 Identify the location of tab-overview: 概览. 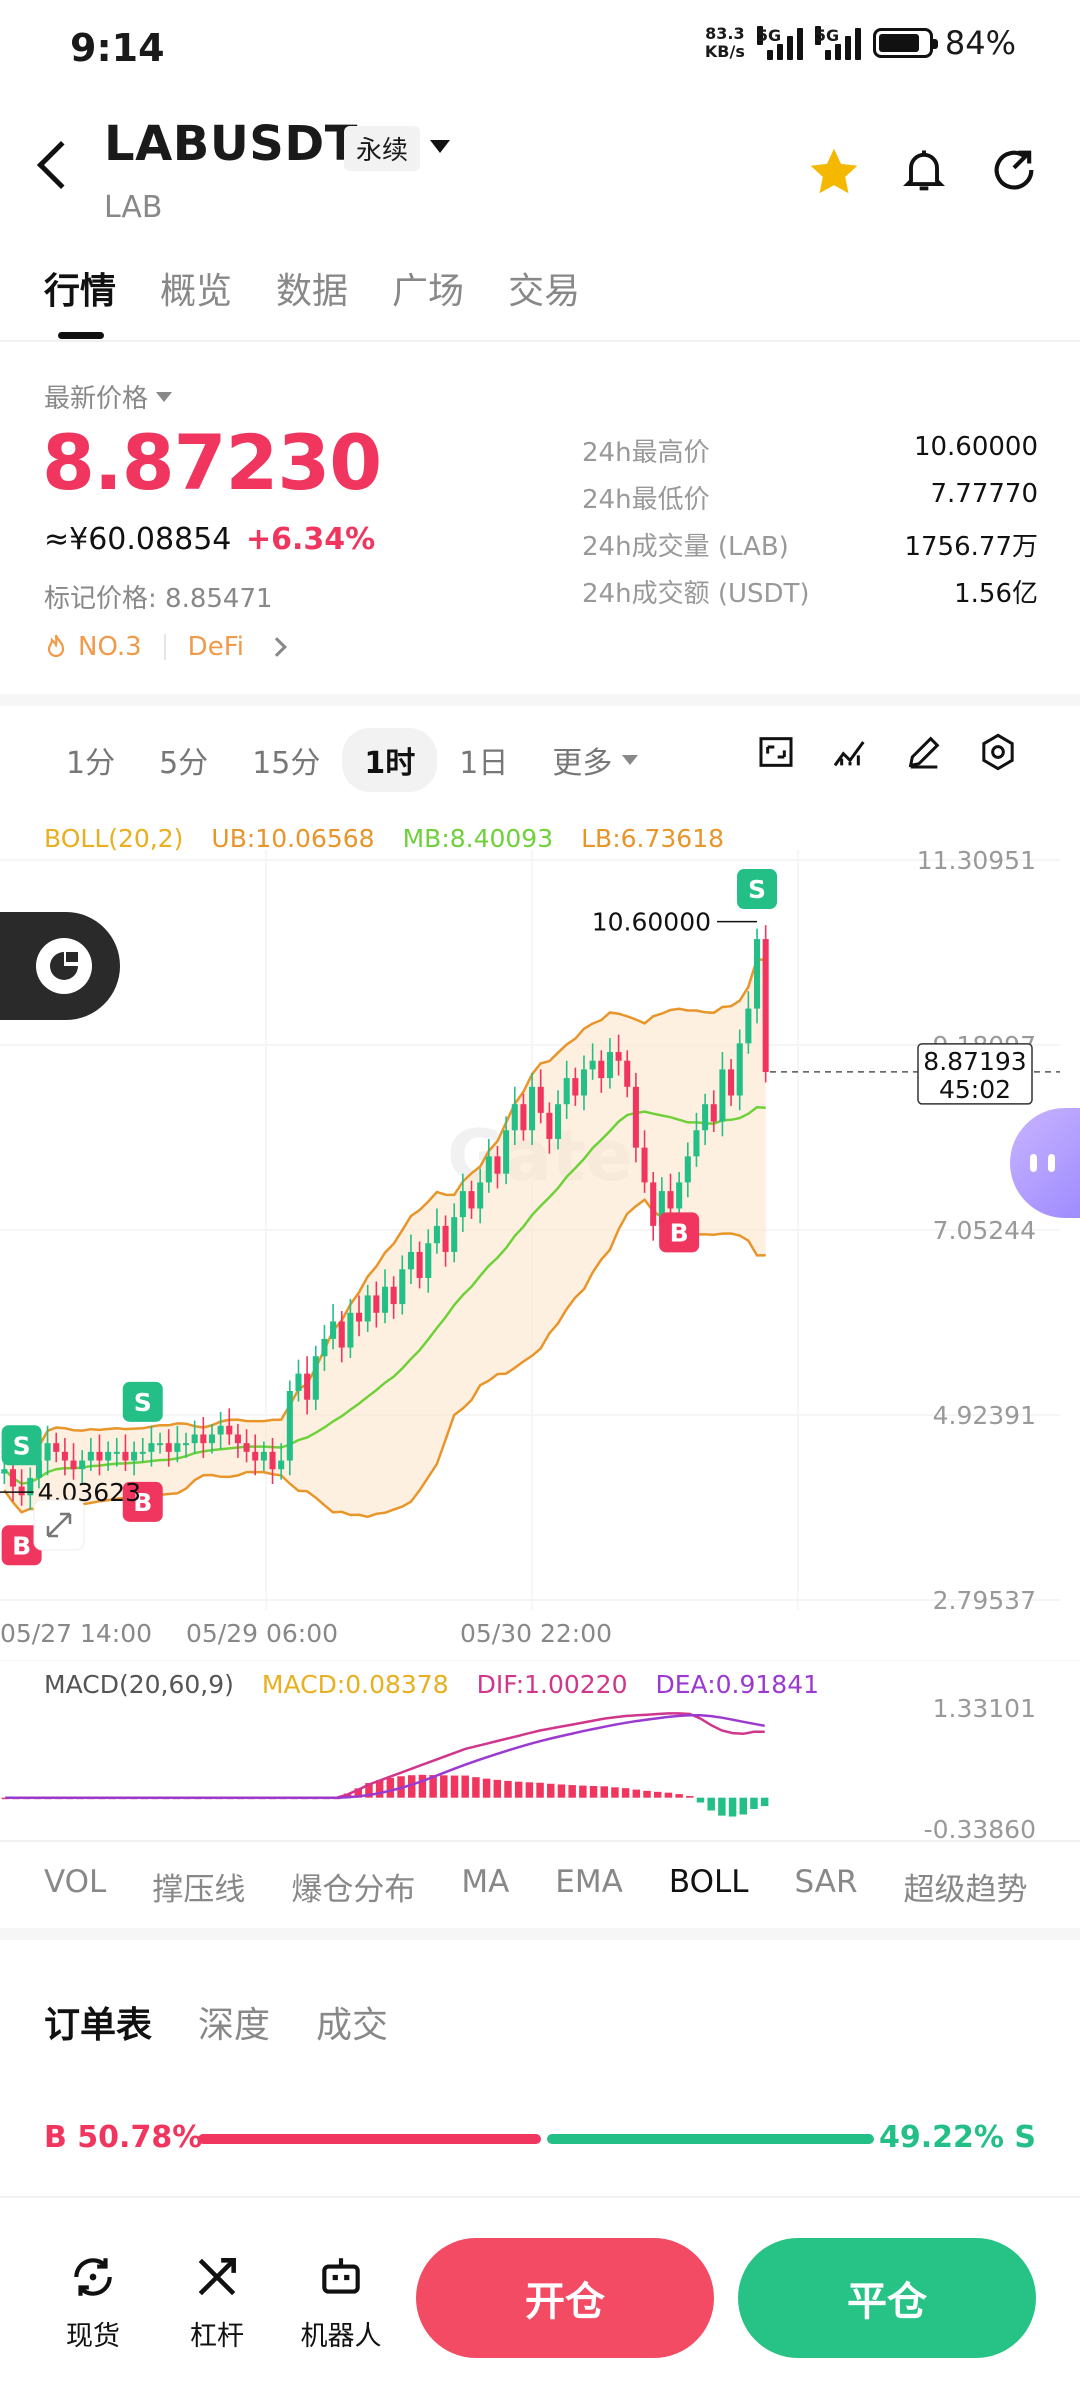
(196, 288).